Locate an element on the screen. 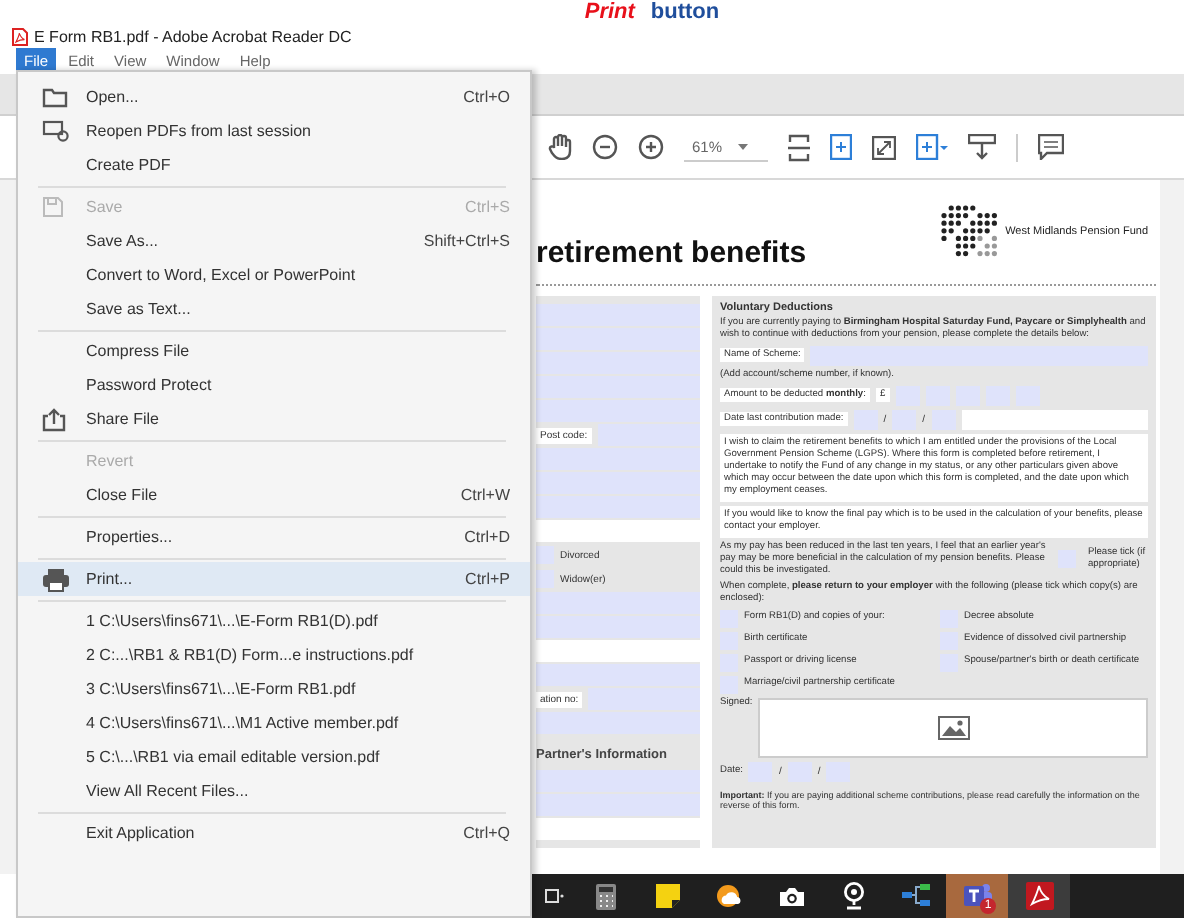  menu-item: Properties... Ctrl+D is located at coordinates (274, 537).